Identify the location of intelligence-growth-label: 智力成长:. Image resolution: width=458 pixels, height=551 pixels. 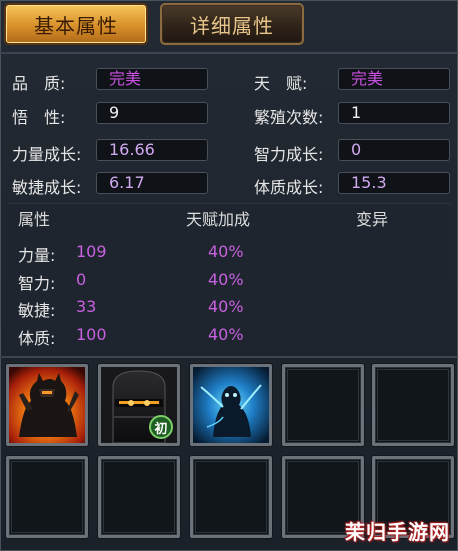
(289, 154).